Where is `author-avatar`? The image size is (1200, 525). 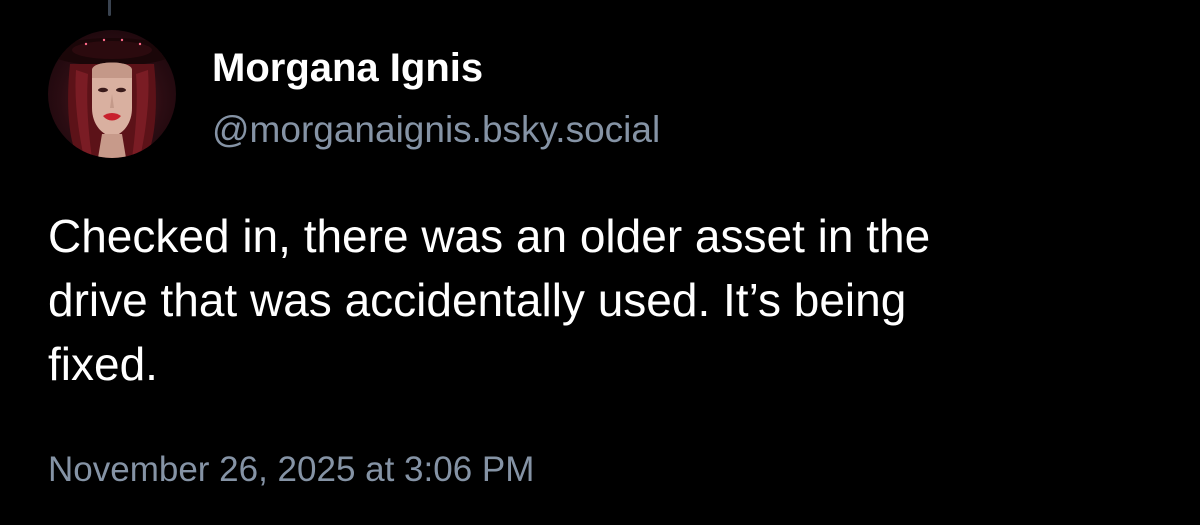 author-avatar is located at coordinates (112, 94).